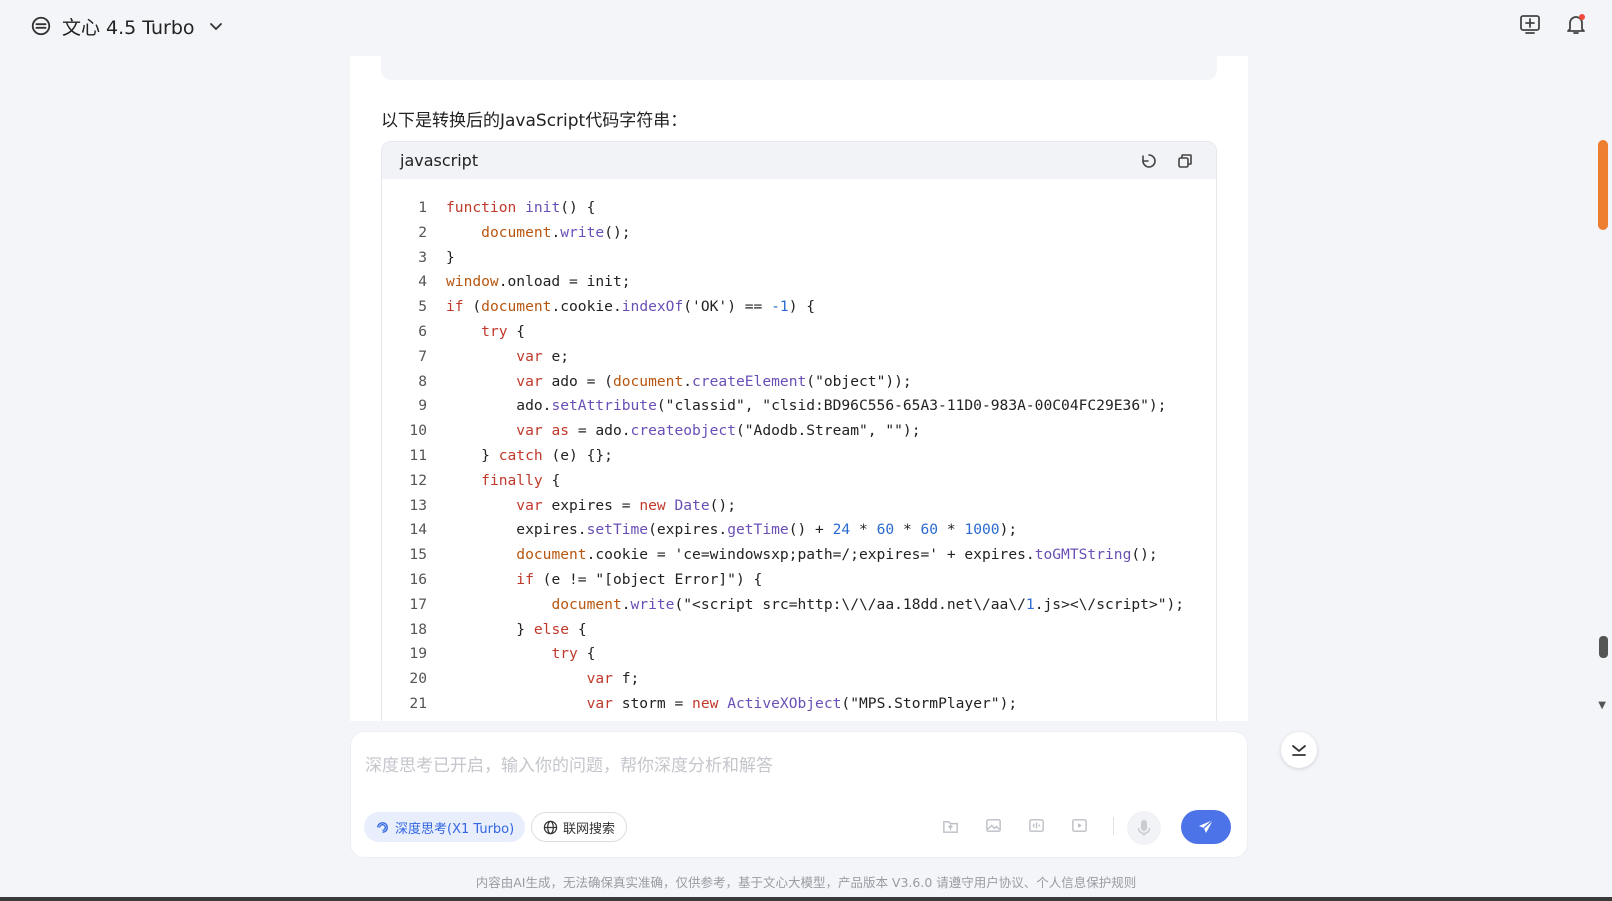 The image size is (1612, 901). What do you see at coordinates (450, 257) in the screenshot?
I see `code-text: }` at bounding box center [450, 257].